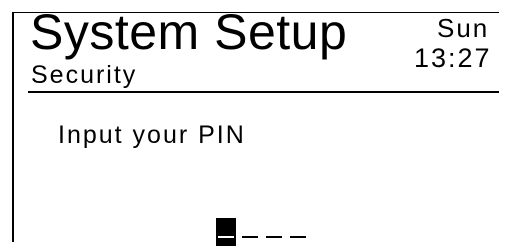  I want to click on left-frame-line, so click(13, 127).